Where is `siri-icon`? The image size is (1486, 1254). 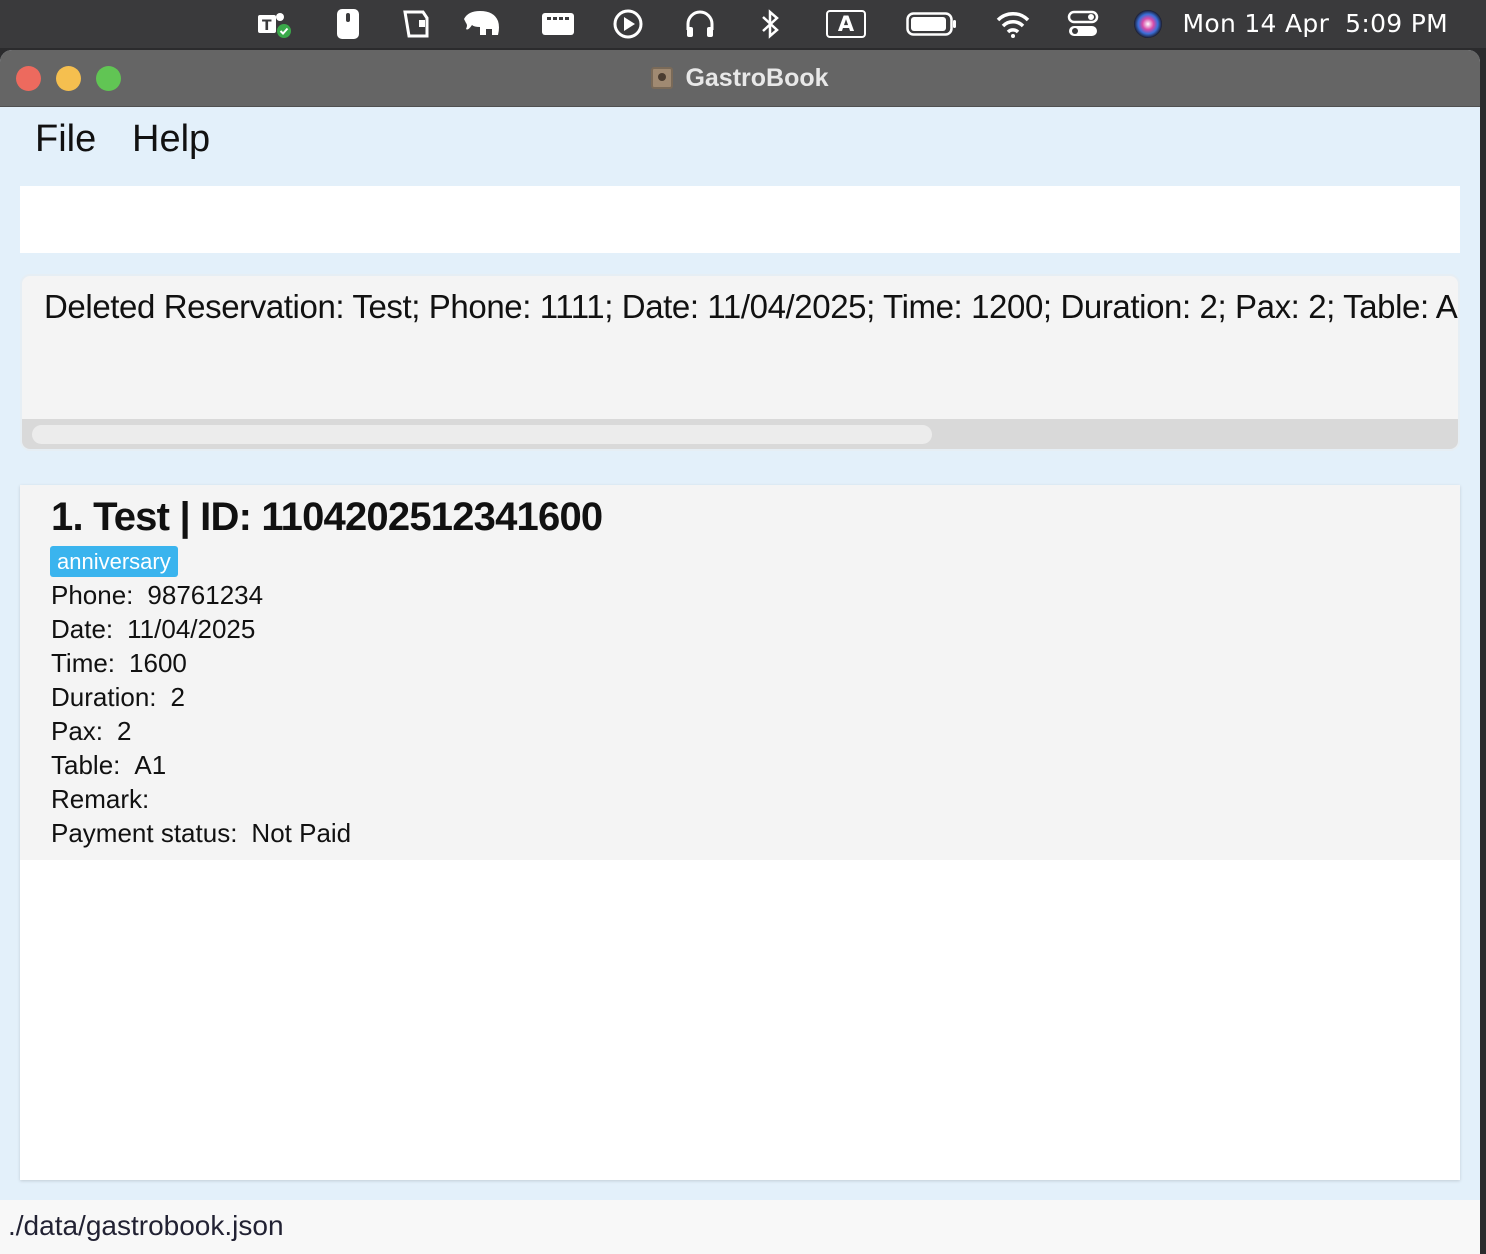 siri-icon is located at coordinates (1148, 24).